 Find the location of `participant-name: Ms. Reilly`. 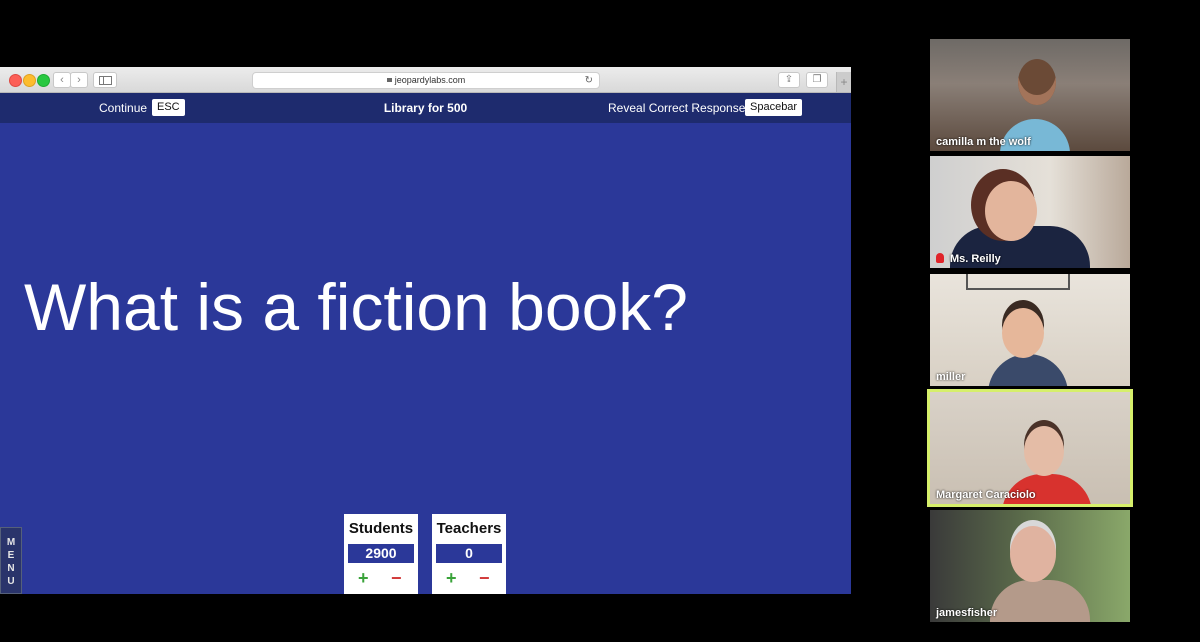

participant-name: Ms. Reilly is located at coordinates (975, 259).